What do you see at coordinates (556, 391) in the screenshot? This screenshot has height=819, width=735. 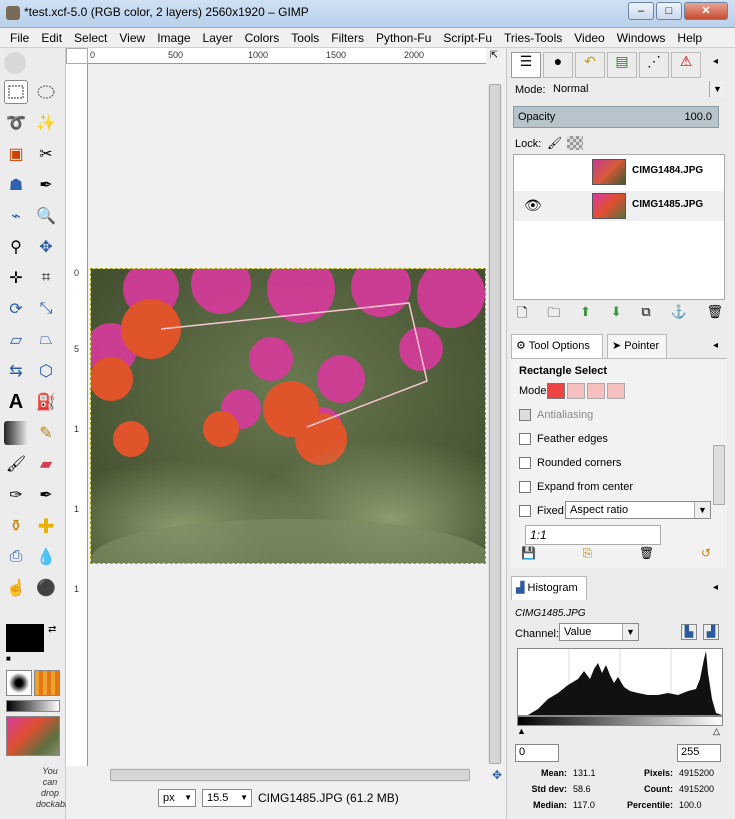 I see `mode-replace-icon` at bounding box center [556, 391].